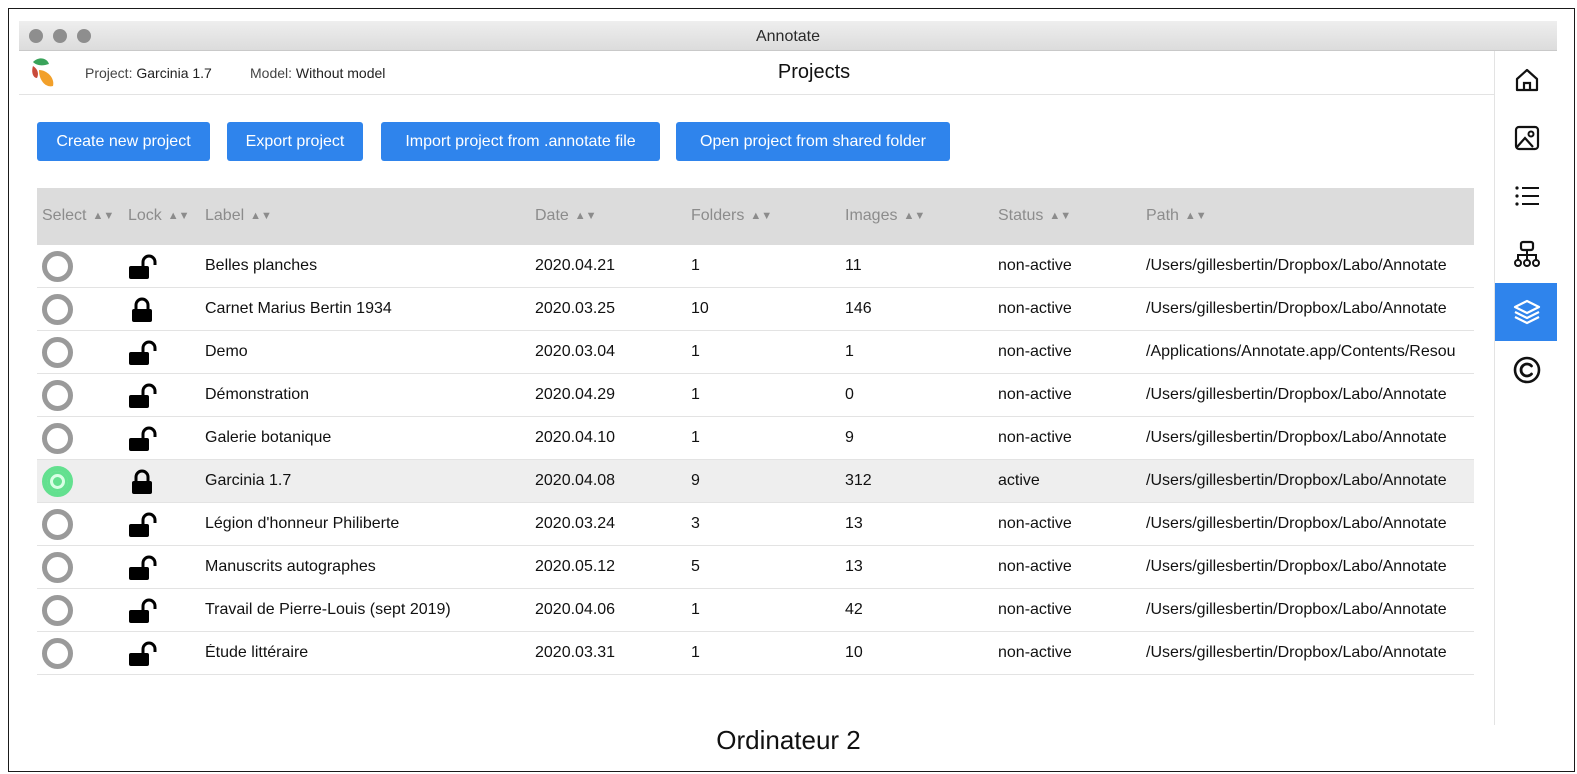 The height and width of the screenshot is (774, 1577). What do you see at coordinates (788, 740) in the screenshot?
I see `figure-caption: Ordinateur 2` at bounding box center [788, 740].